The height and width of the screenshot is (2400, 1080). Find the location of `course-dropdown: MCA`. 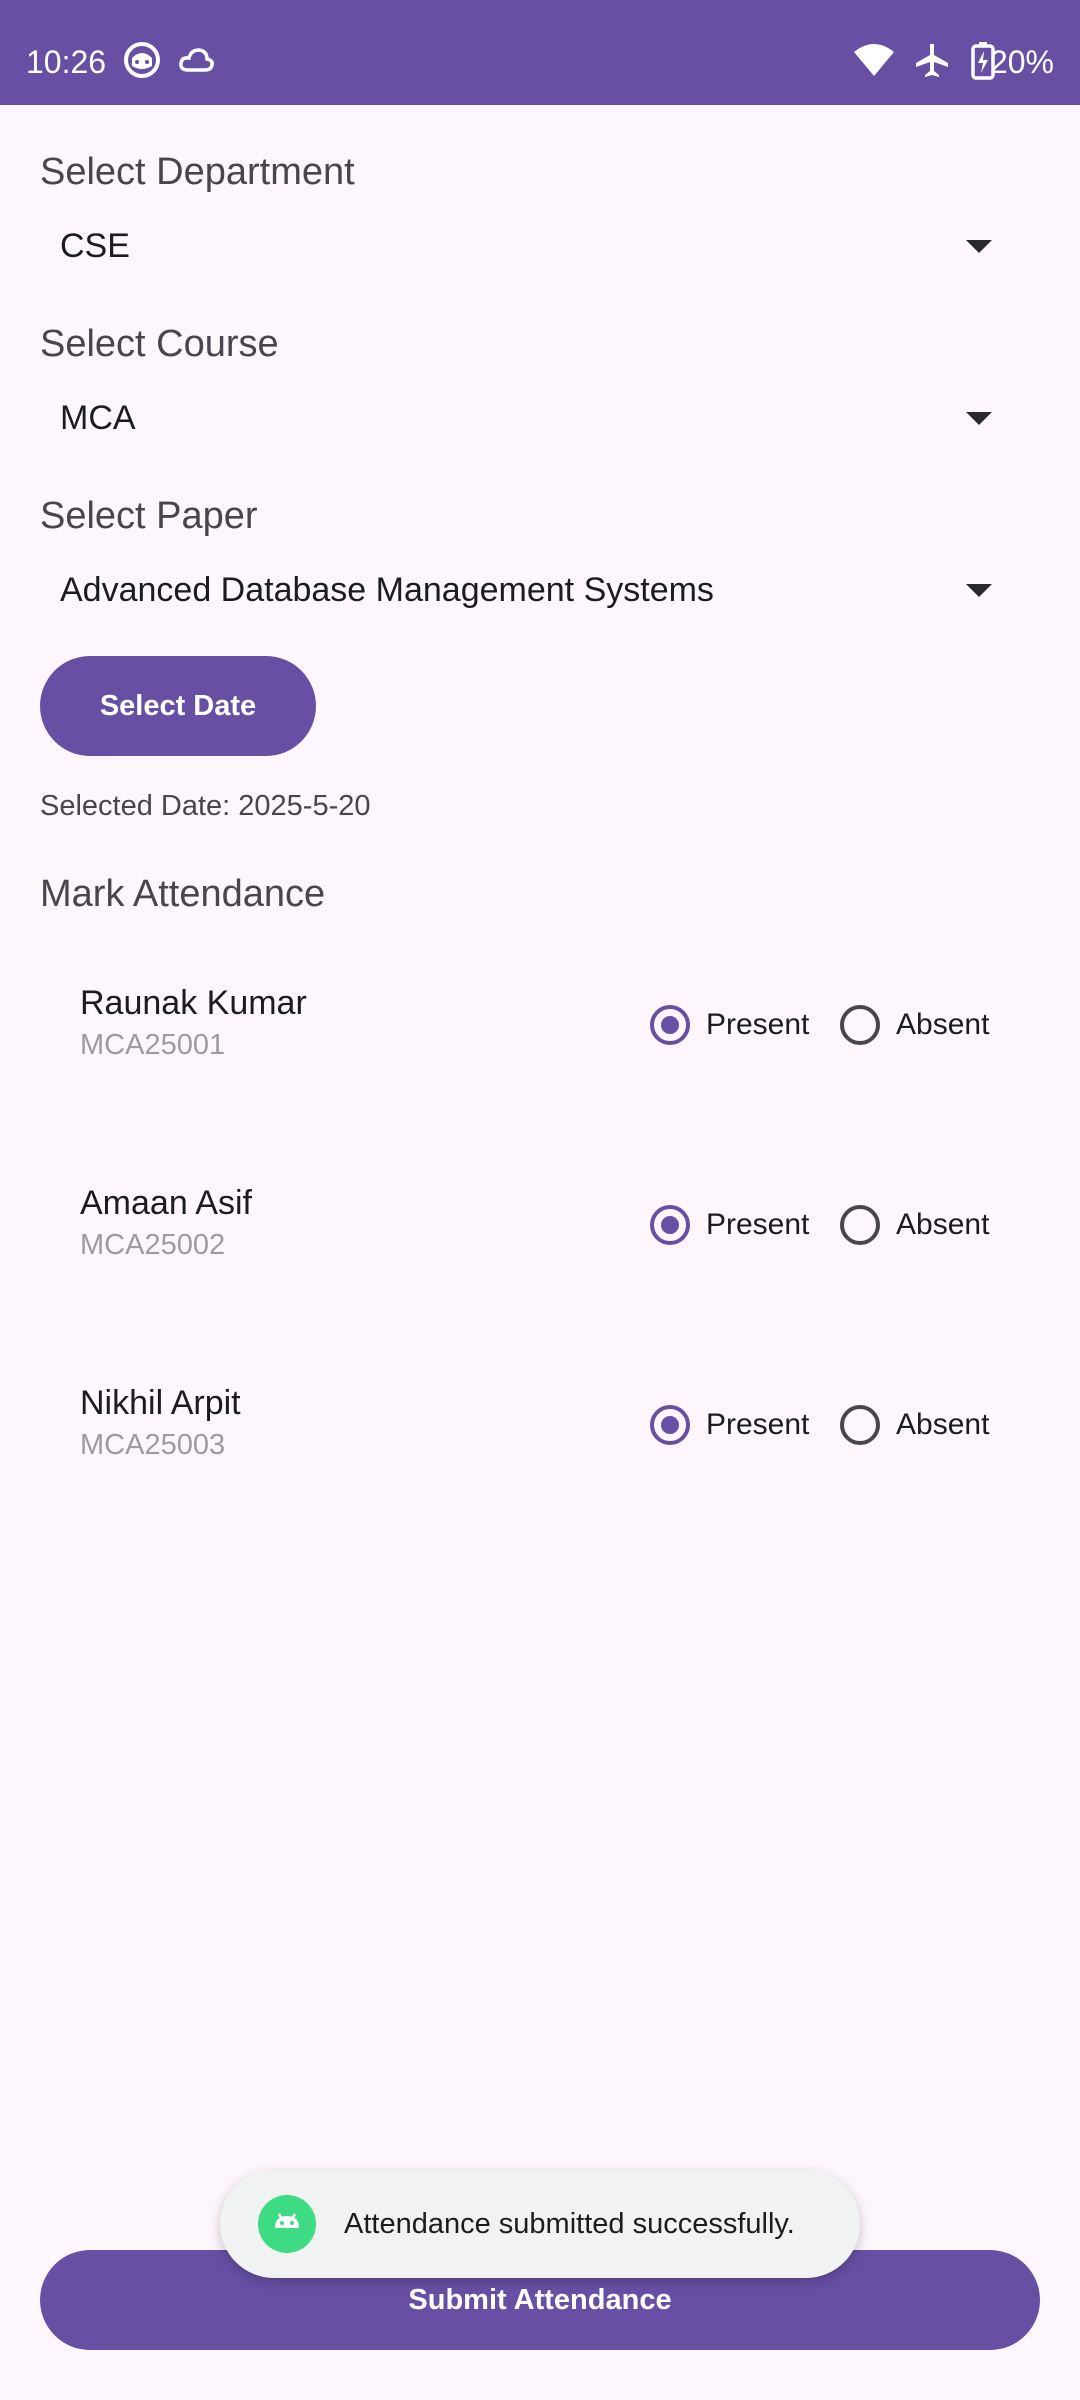

course-dropdown: MCA is located at coordinates (520, 420).